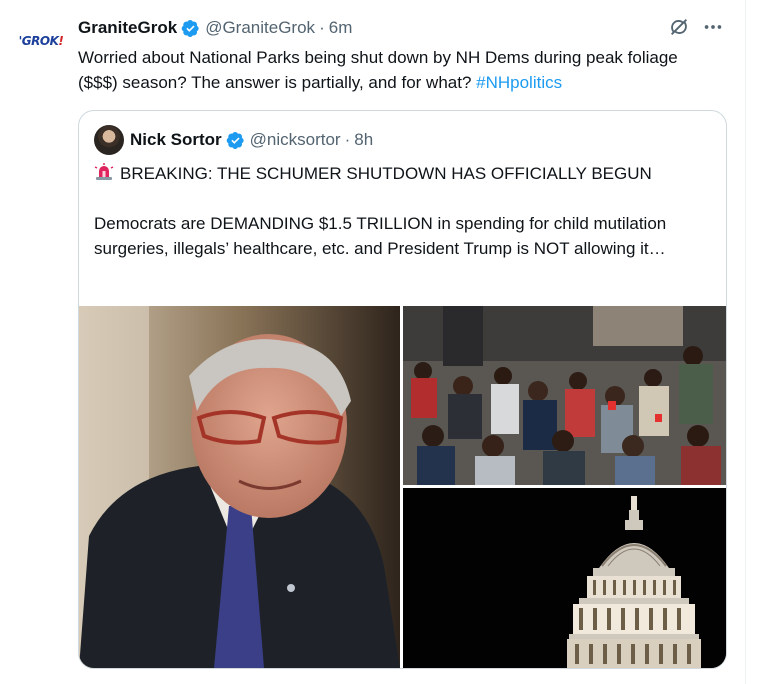 The height and width of the screenshot is (684, 764). What do you see at coordinates (564, 395) in the screenshot?
I see `photo-migrant-crowd` at bounding box center [564, 395].